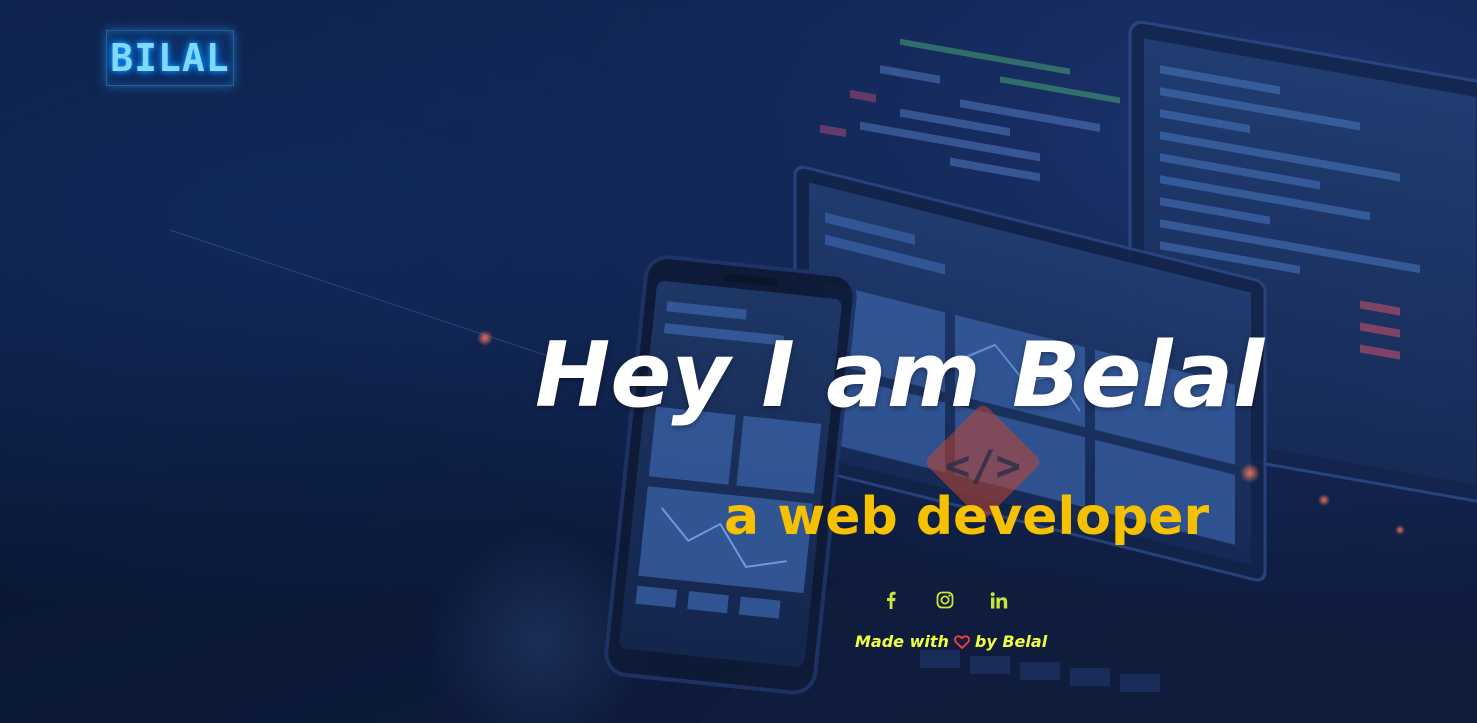 This screenshot has width=1477, height=723. I want to click on heart-icon, so click(961, 641).